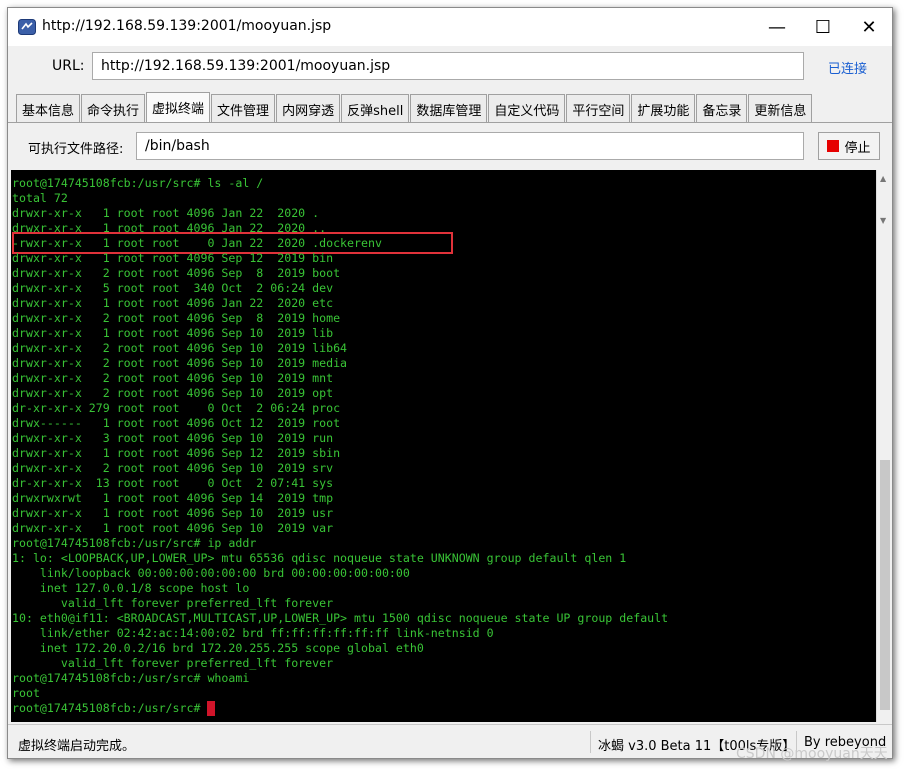  Describe the element at coordinates (722, 108) in the screenshot. I see `tab-10: 备忘录` at that location.